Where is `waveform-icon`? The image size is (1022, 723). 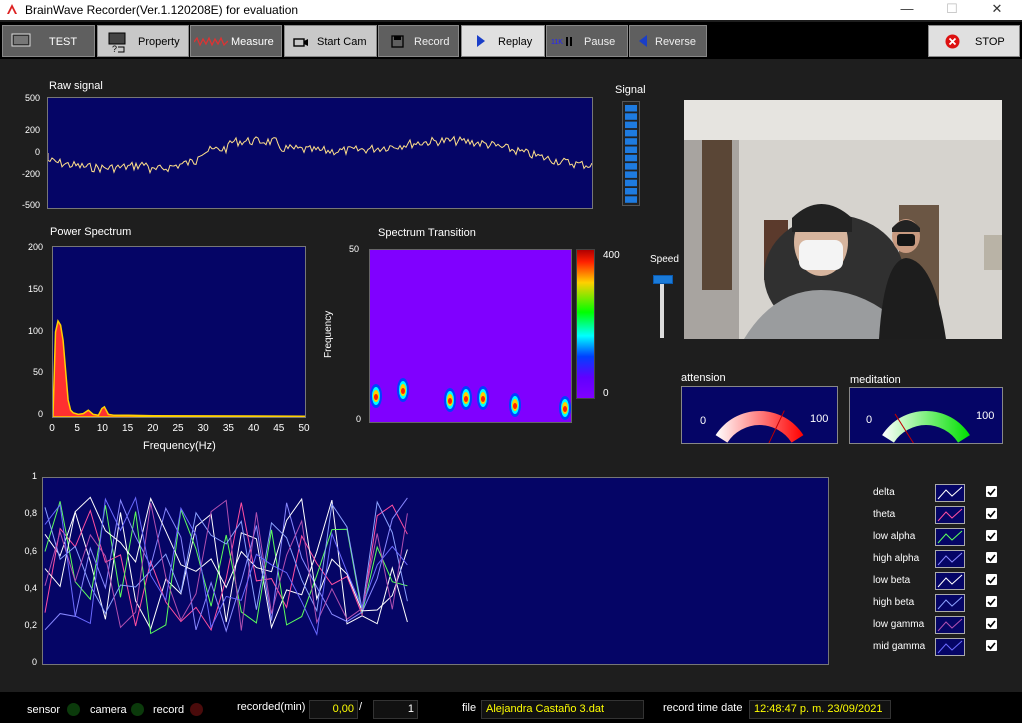 waveform-icon is located at coordinates (211, 41).